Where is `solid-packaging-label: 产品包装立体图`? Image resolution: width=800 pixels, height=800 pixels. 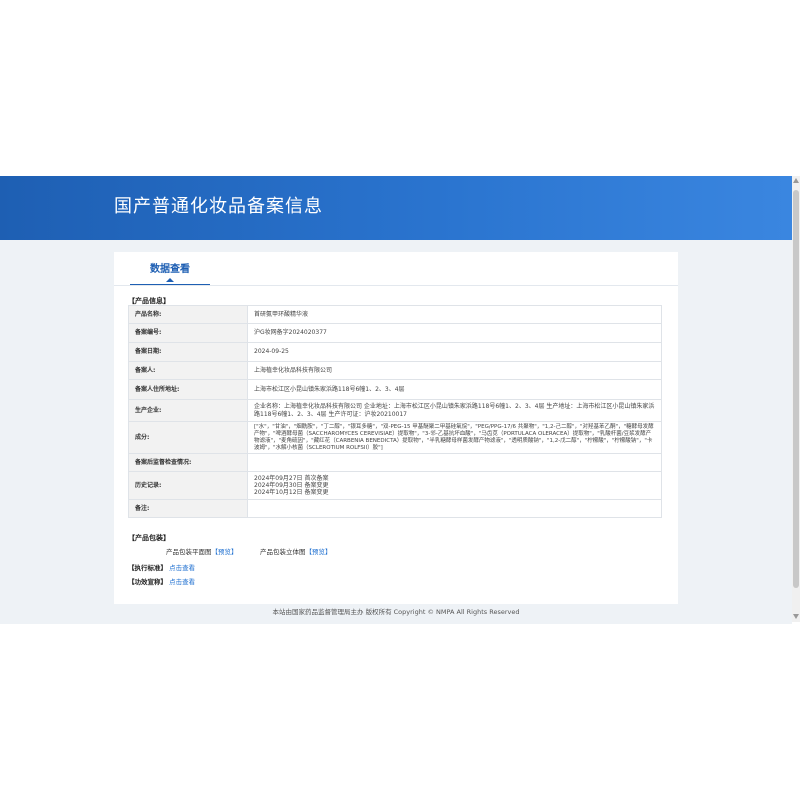
solid-packaging-label: 产品包装立体图 is located at coordinates (283, 552).